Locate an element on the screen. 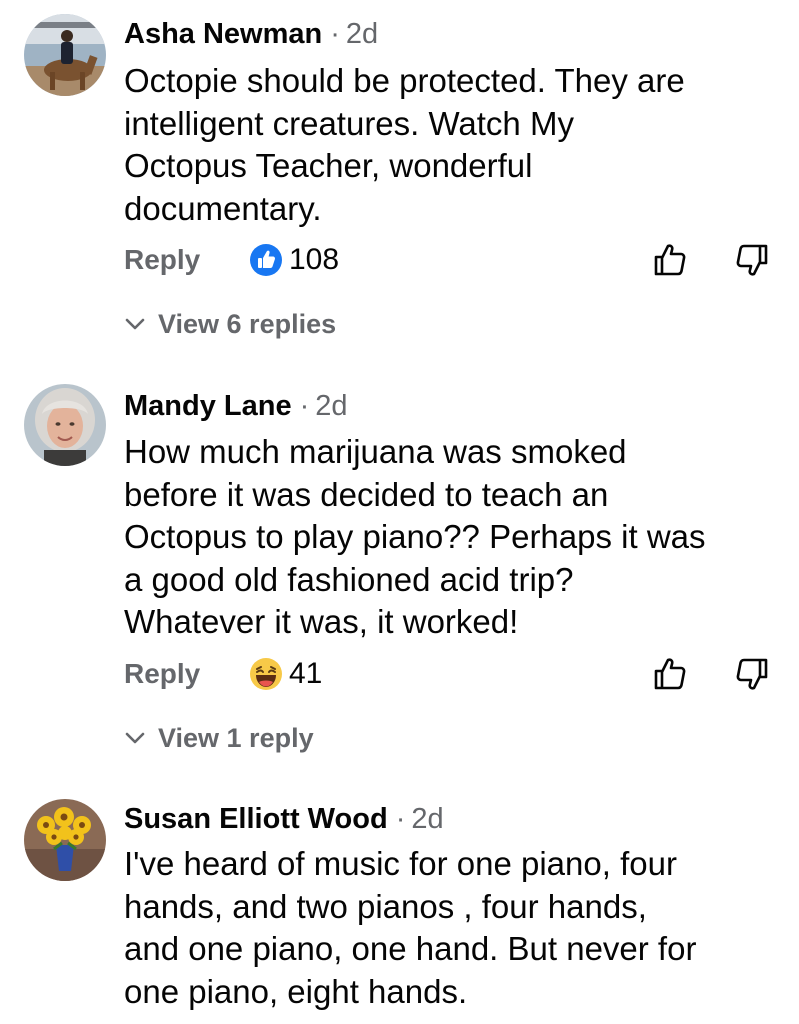 This screenshot has height=1024, width=799. view-replies-button: View 6 replies is located at coordinates (230, 324).